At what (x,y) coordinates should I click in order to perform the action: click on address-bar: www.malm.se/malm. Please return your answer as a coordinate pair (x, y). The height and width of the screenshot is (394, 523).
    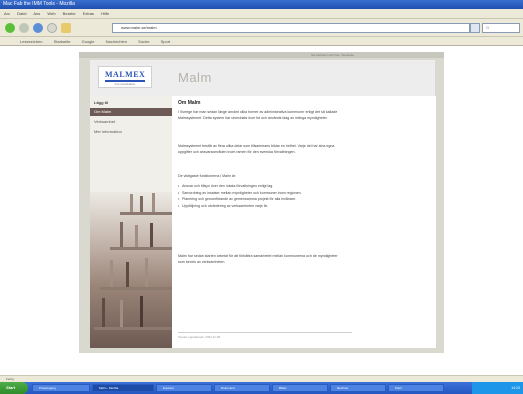
    Looking at the image, I should click on (291, 28).